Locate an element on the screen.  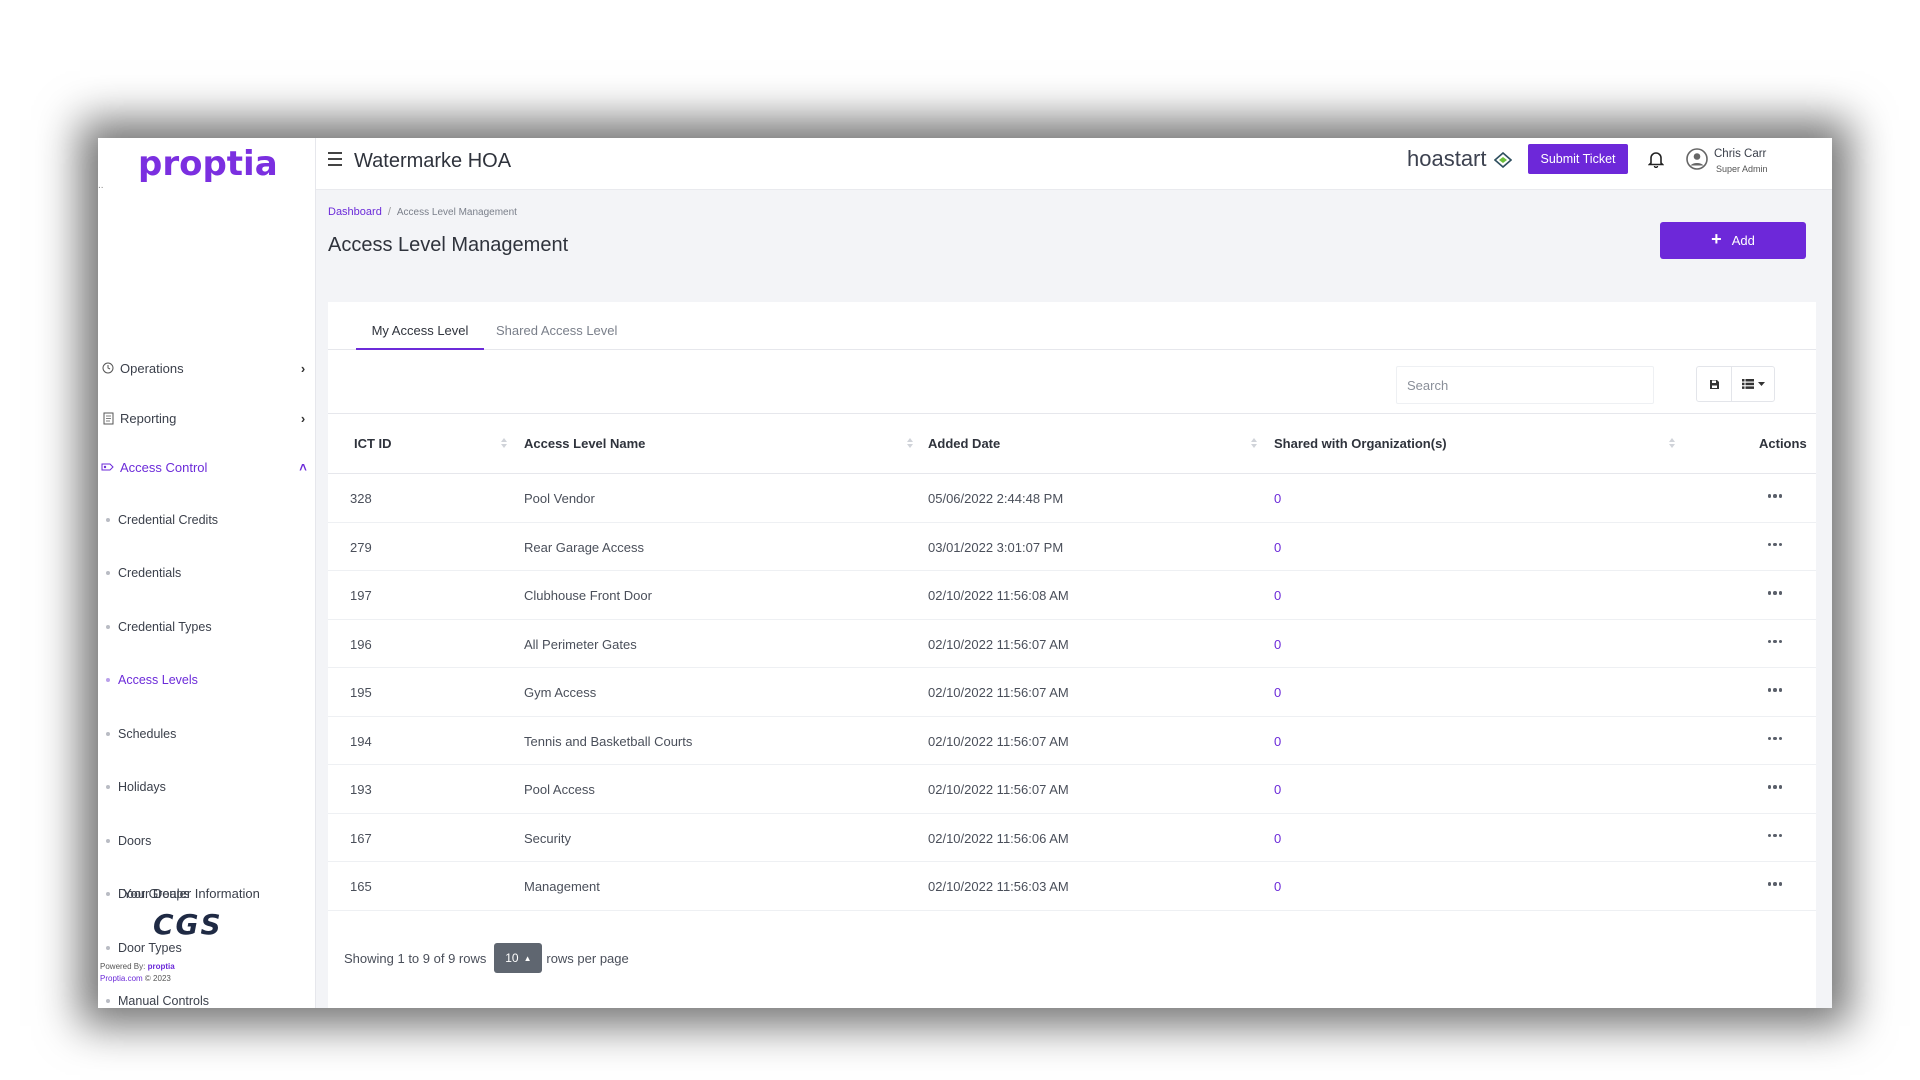
caret-down-icon is located at coordinates (1761, 383).